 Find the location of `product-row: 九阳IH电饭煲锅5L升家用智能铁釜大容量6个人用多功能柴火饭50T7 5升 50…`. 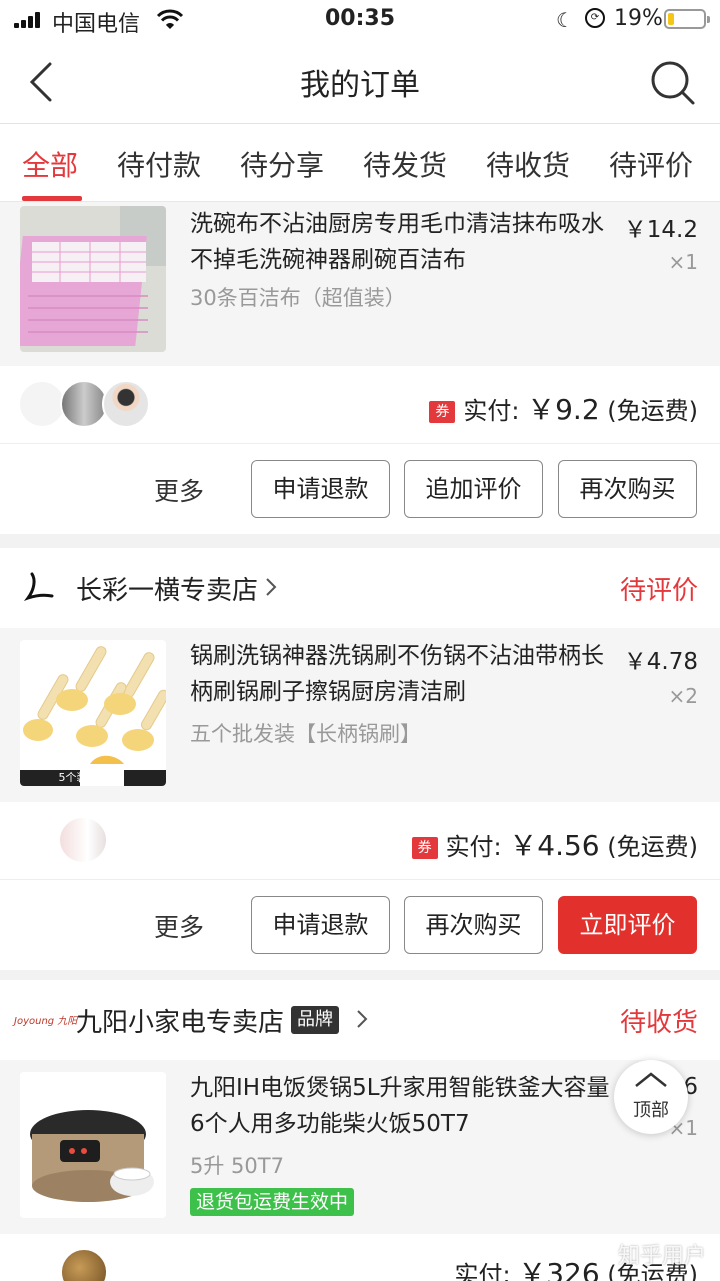

product-row: 九阳IH电饭煲锅5L升家用智能铁釜大容量6个人用多功能柴火饭50T7 5升 50… is located at coordinates (360, 1147).